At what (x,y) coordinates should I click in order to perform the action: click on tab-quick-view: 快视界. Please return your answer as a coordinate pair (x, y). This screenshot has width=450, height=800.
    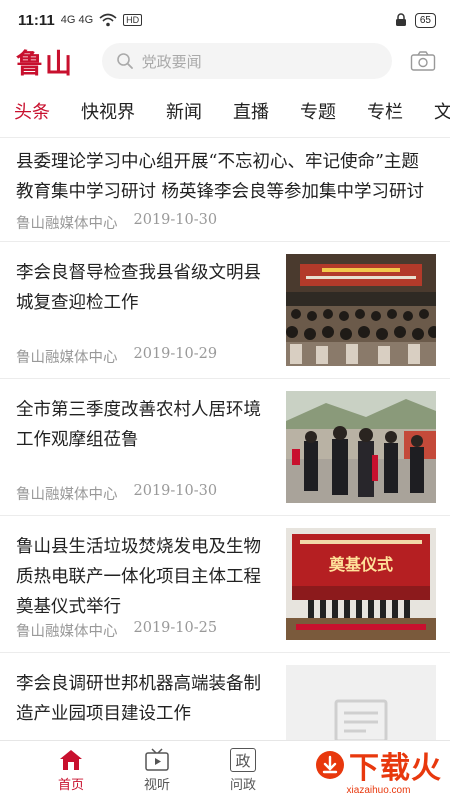
    Looking at the image, I should click on (108, 113).